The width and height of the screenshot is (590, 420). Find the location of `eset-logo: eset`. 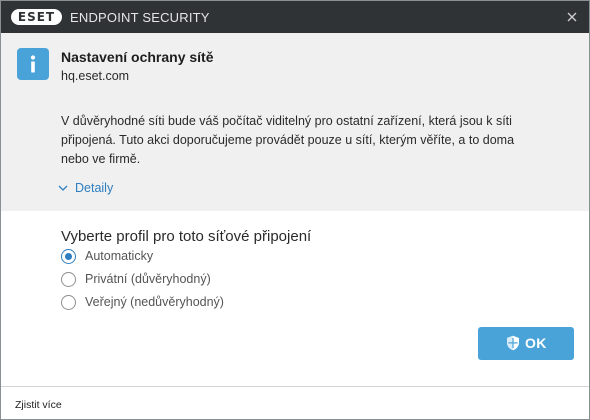

eset-logo: eset is located at coordinates (36, 17).